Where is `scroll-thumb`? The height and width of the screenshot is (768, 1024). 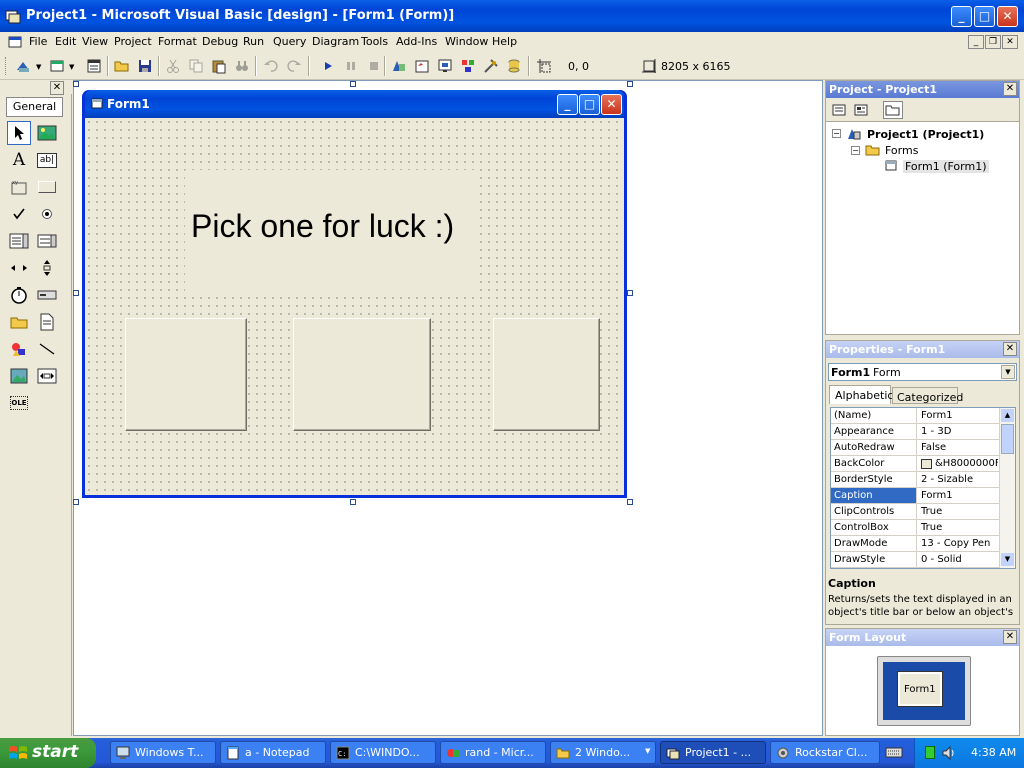 scroll-thumb is located at coordinates (1007, 439).